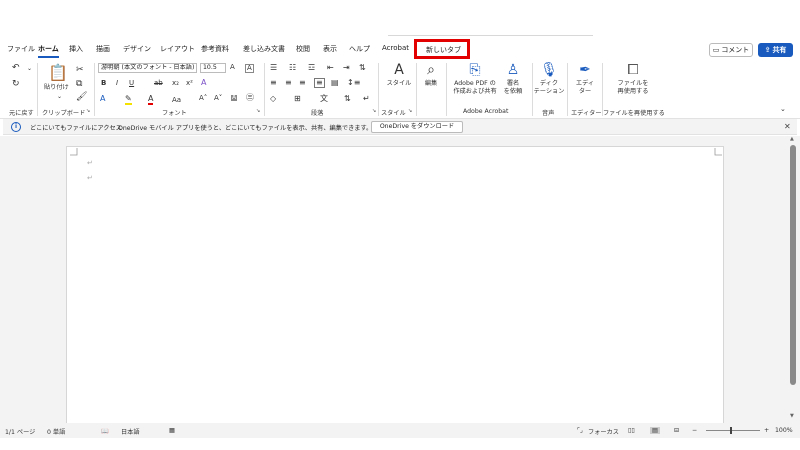 The image size is (800, 450). What do you see at coordinates (174, 113) in the screenshot?
I see `font-group-label: フォント` at bounding box center [174, 113].